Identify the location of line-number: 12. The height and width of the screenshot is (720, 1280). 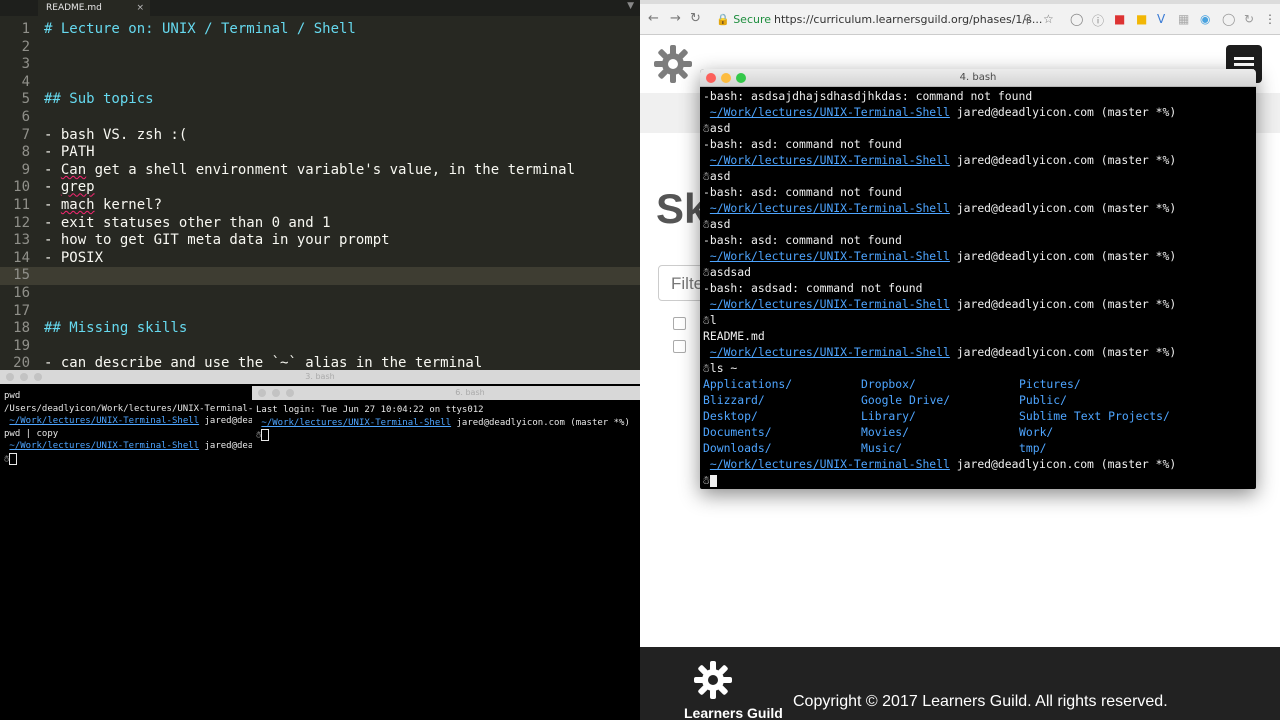
(21, 222).